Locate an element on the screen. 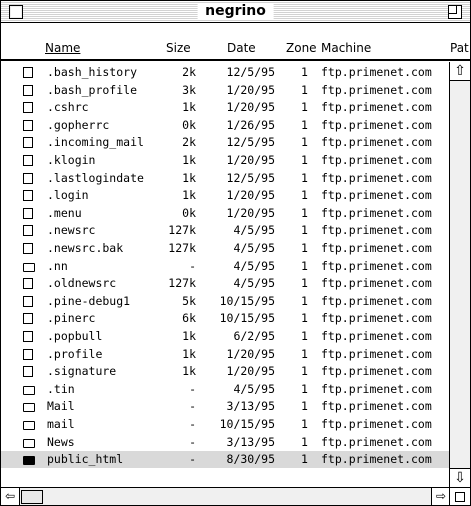  file-row: .menu 0k 1/20/95 1 ftp.primenet.com is located at coordinates (225, 213).